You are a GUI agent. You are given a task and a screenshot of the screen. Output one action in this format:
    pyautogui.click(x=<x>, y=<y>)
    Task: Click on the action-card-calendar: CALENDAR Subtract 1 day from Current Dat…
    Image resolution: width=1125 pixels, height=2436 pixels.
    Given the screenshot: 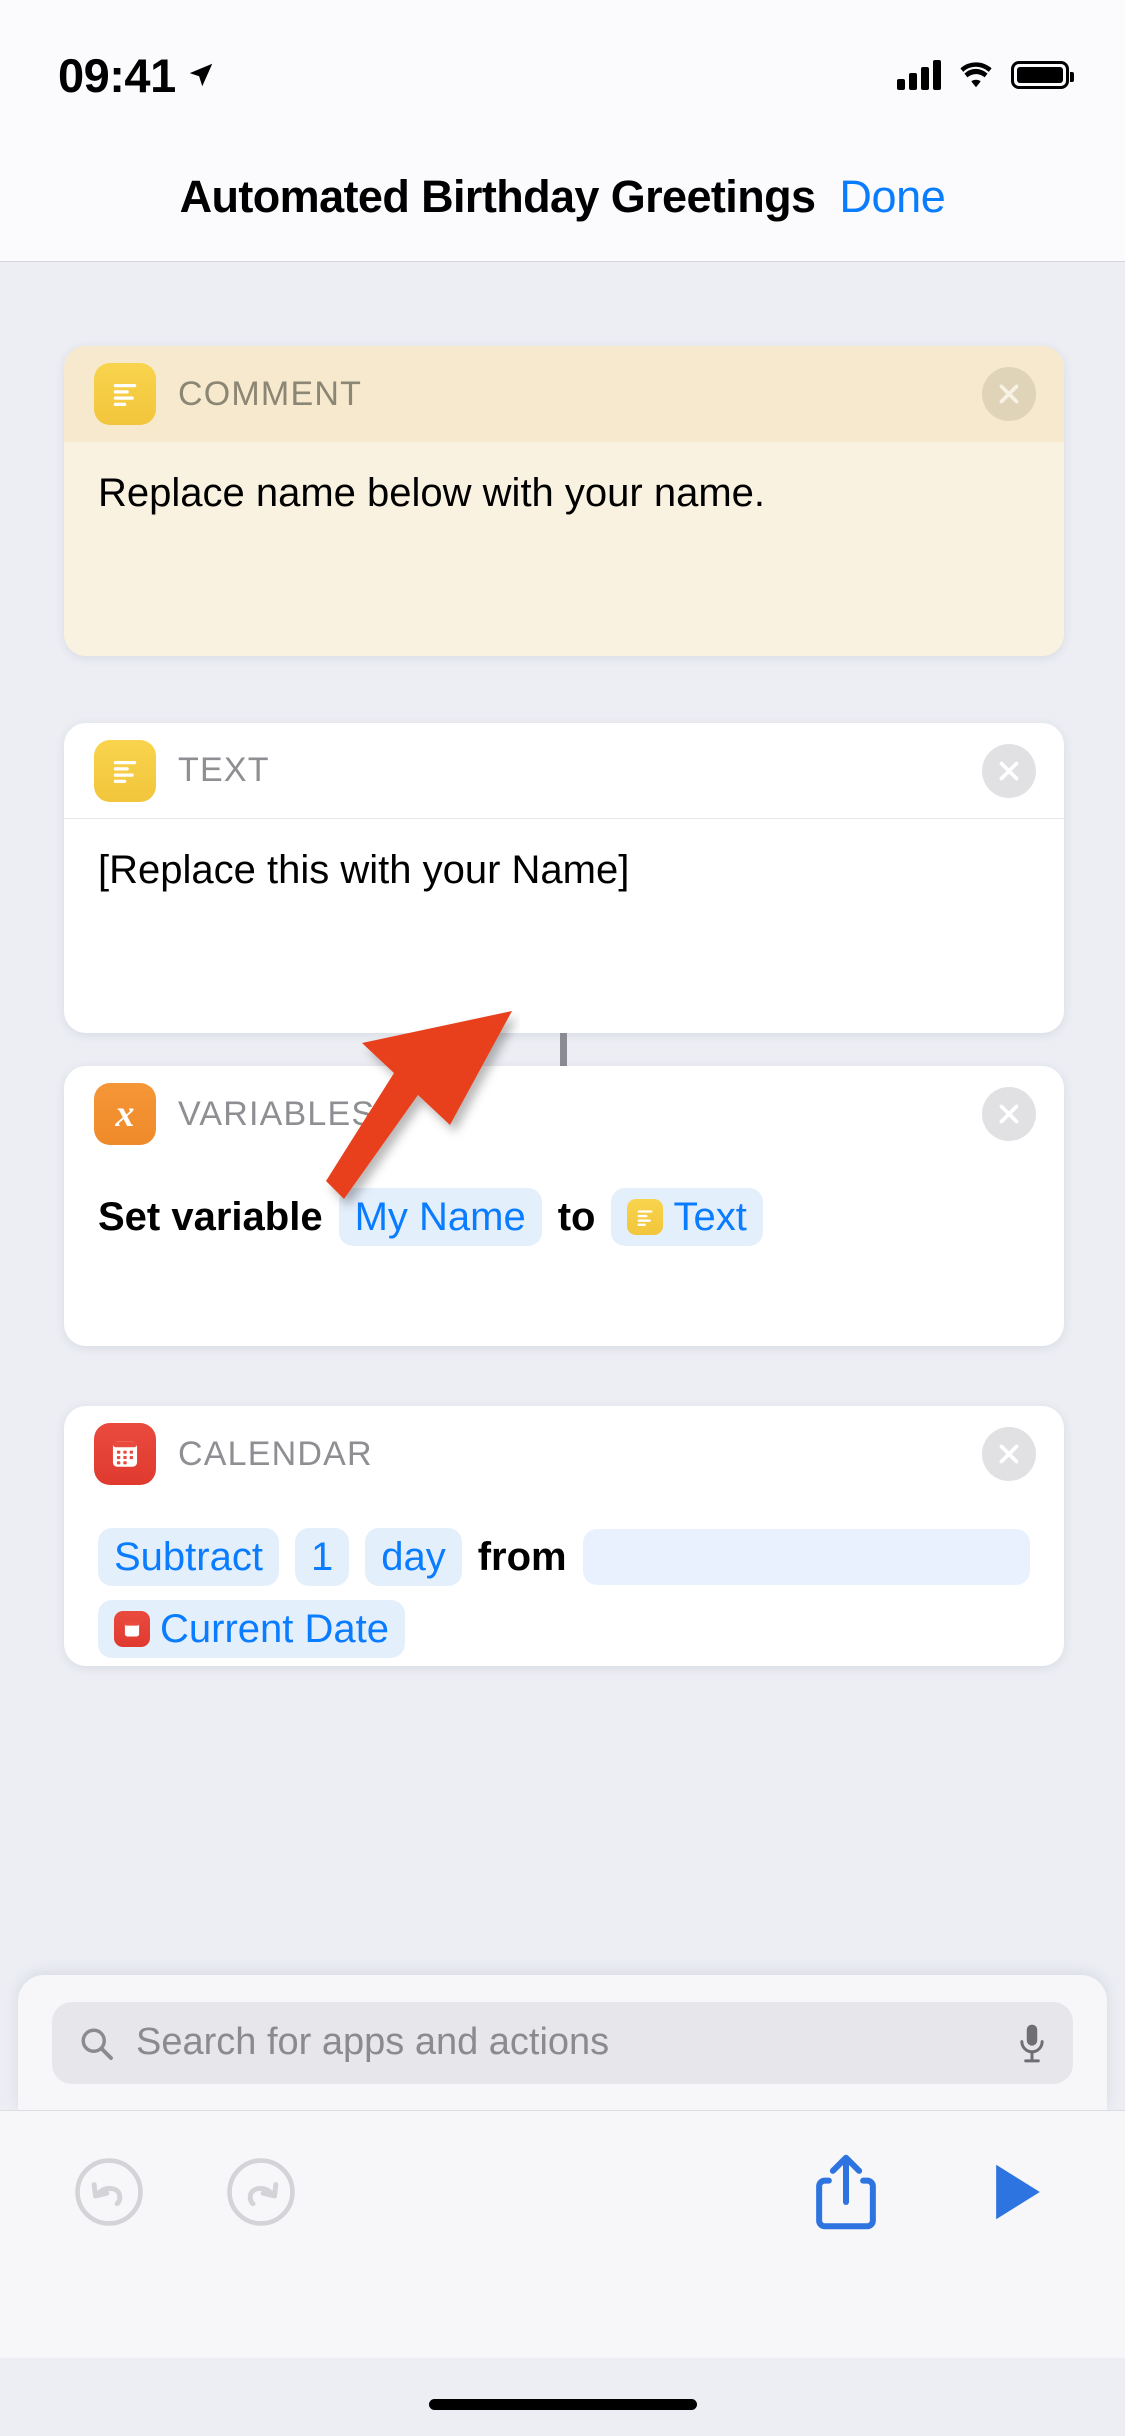 What is the action you would take?
    pyautogui.click(x=564, y=1536)
    